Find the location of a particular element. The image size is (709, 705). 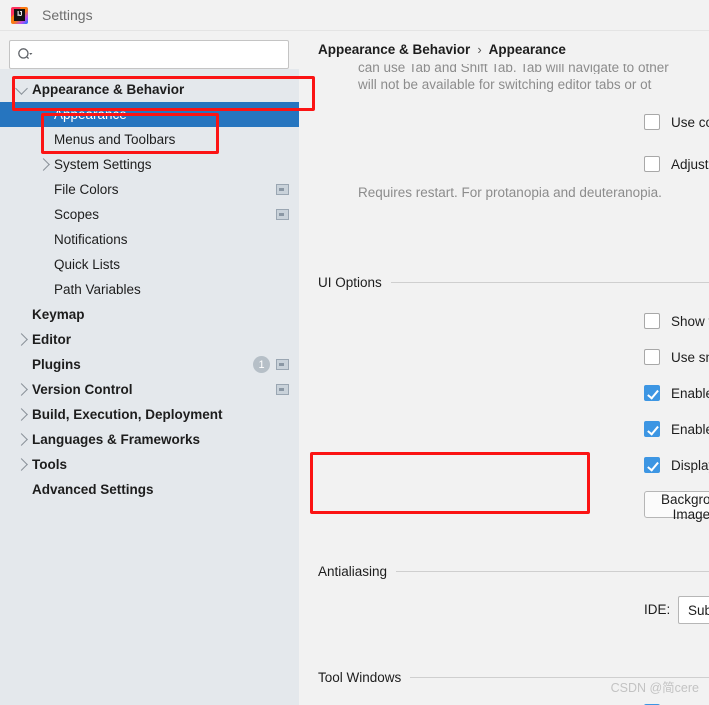

use-contrast-scrollbars-label: Use contrast scrollbars is located at coordinates (690, 122).